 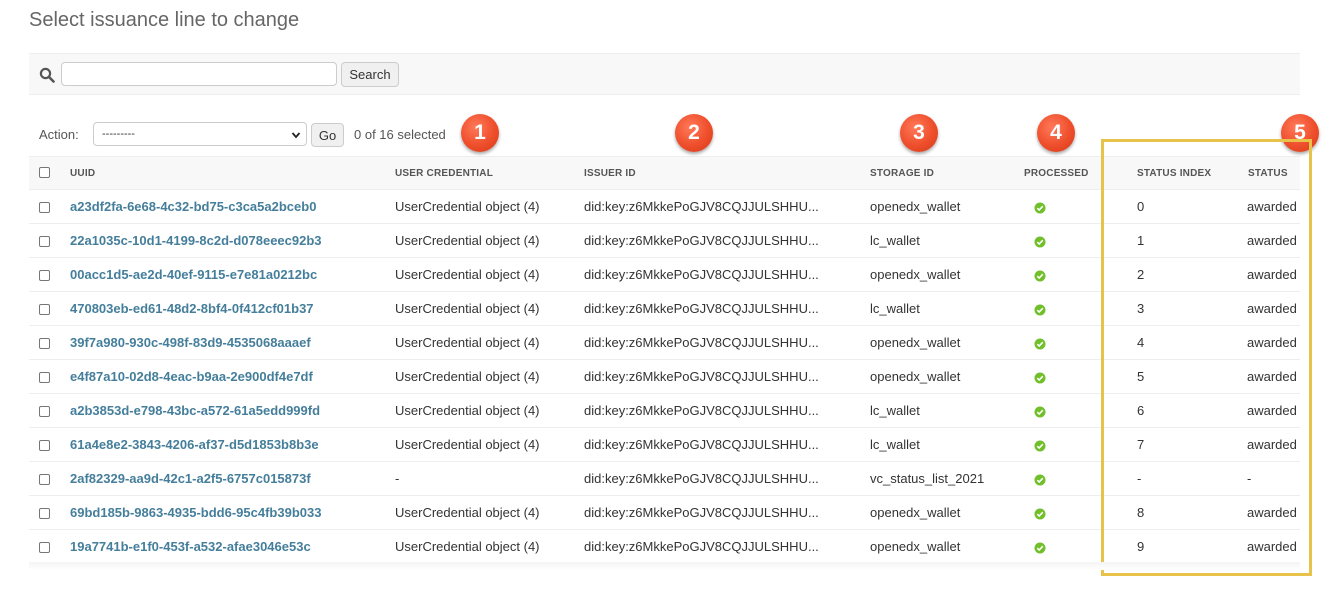 What do you see at coordinates (1176, 173) in the screenshot?
I see `column-header-status-index: STATUS INDEX` at bounding box center [1176, 173].